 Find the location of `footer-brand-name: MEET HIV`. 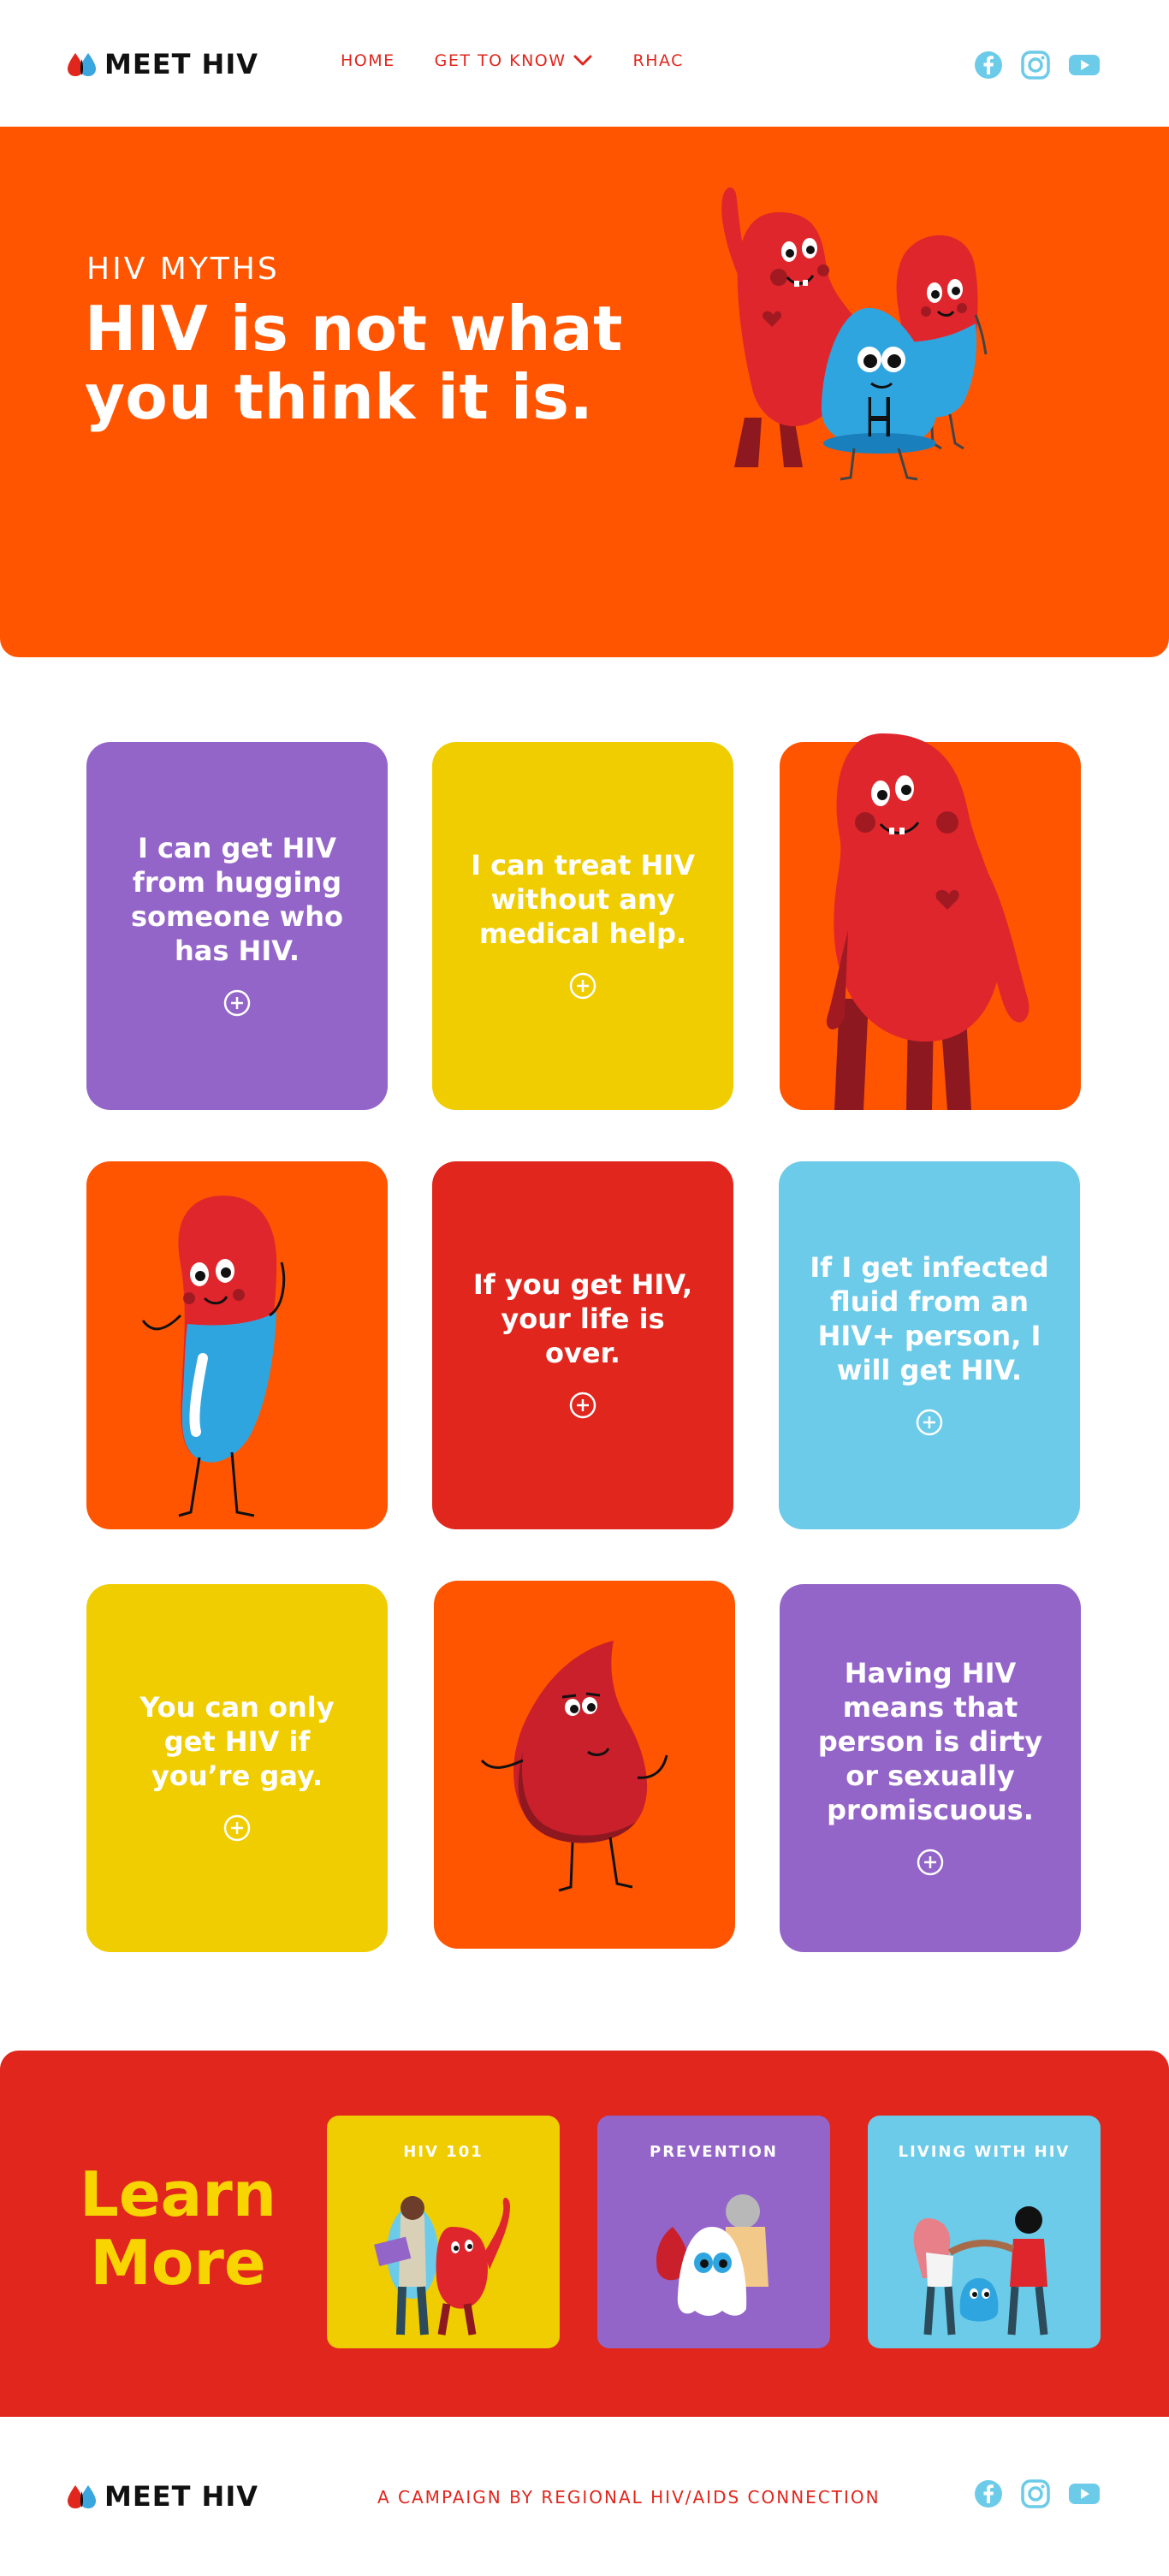

footer-brand-name: MEET HIV is located at coordinates (181, 2496).